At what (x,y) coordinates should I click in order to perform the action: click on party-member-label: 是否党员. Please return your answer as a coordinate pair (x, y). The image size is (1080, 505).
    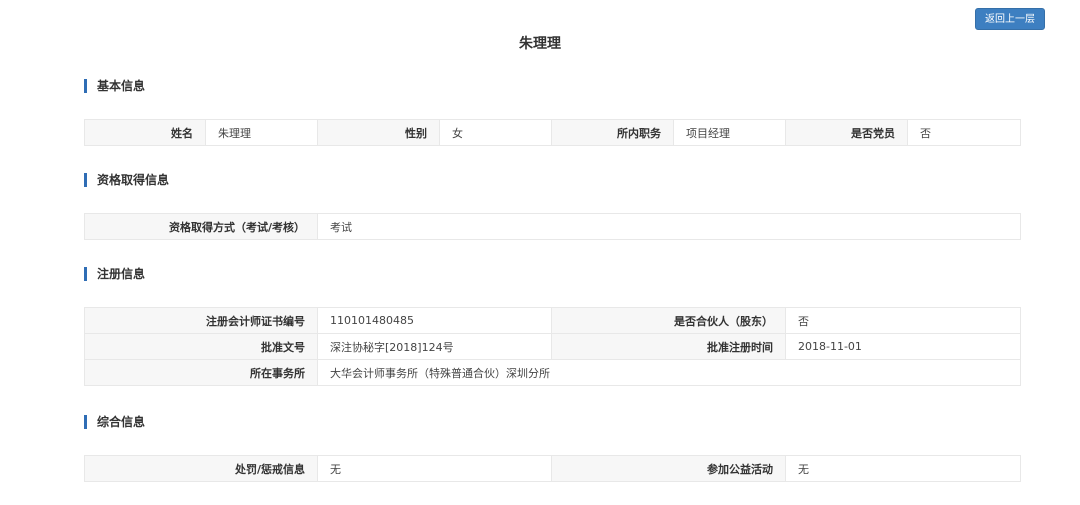
    Looking at the image, I should click on (846, 132).